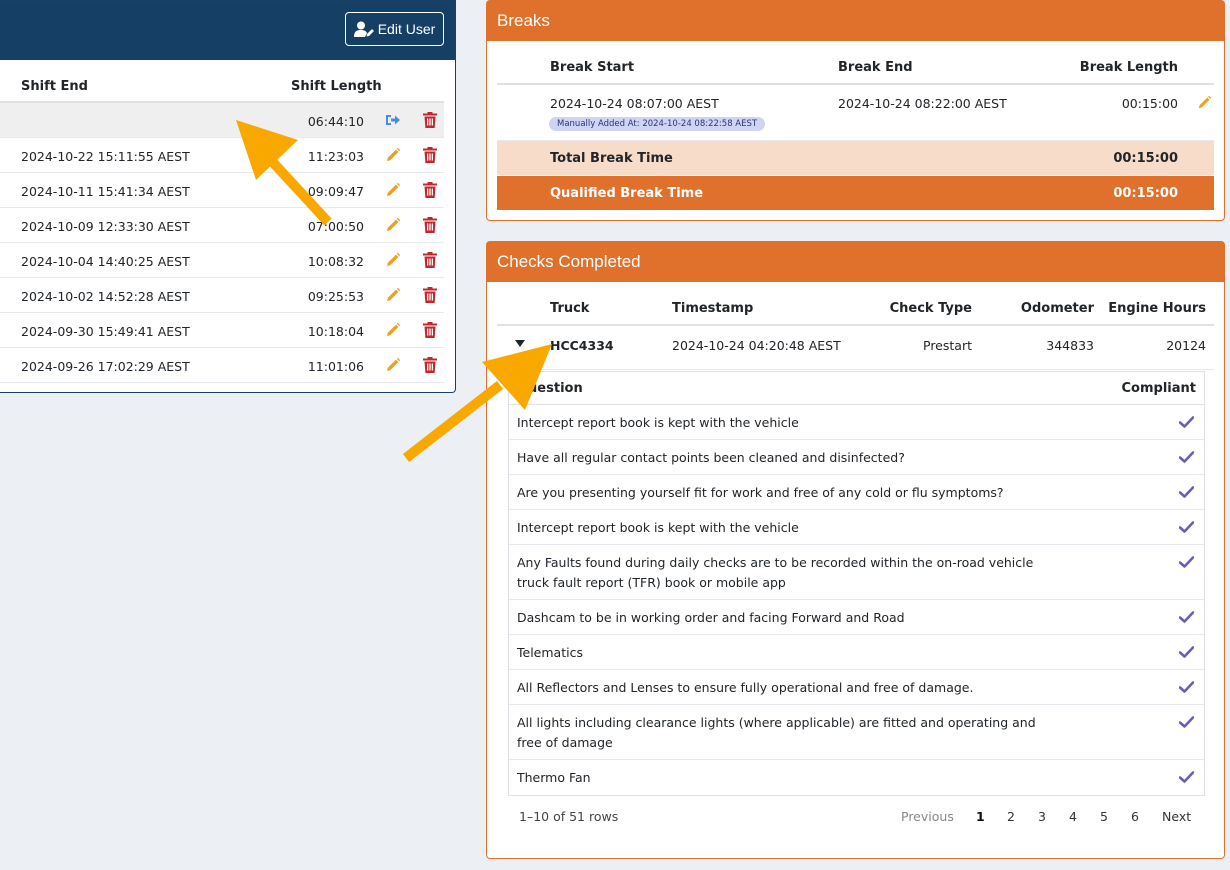 Image resolution: width=1230 pixels, height=870 pixels. Describe the element at coordinates (855, 262) in the screenshot. I see `checks-title: Checks Completed` at that location.